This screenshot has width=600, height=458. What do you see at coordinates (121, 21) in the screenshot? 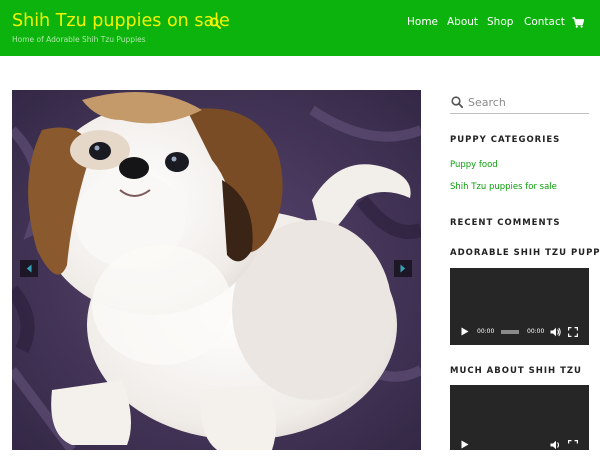
I see `site-title: Shih Tzu puppies on sale` at bounding box center [121, 21].